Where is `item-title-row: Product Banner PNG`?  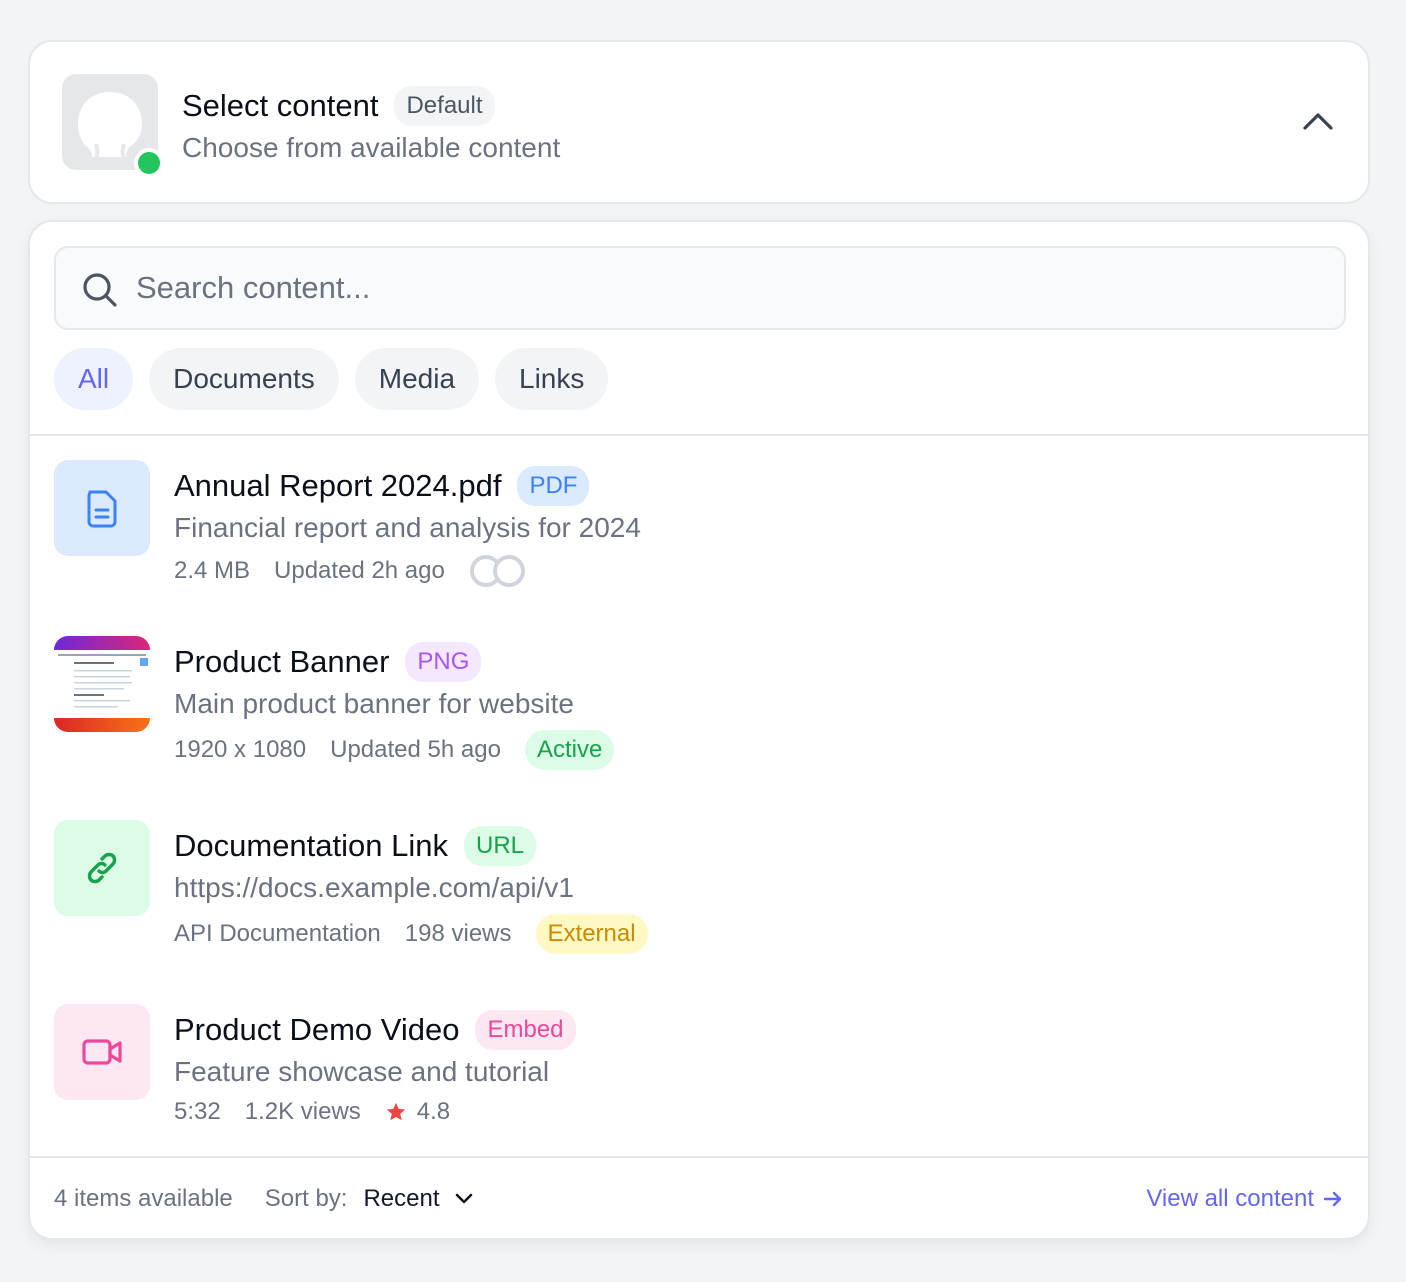 item-title-row: Product Banner PNG is located at coordinates (328, 662).